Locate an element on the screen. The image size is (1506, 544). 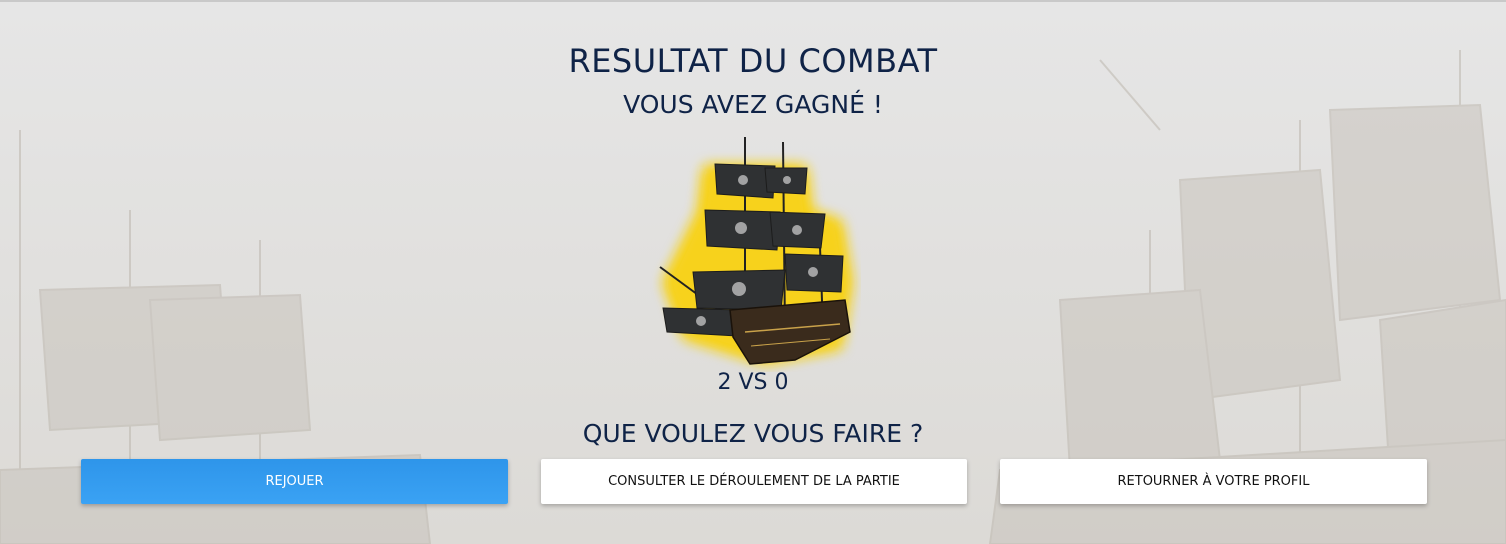
replay-button: REJOUER is located at coordinates (294, 481).